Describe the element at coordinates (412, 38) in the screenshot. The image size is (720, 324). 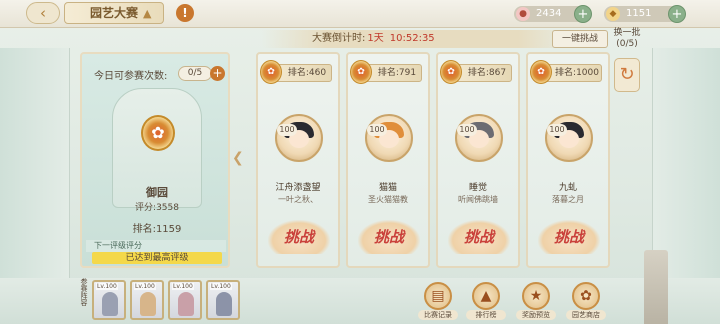
I see `countdown-time: 10:52:35` at that location.